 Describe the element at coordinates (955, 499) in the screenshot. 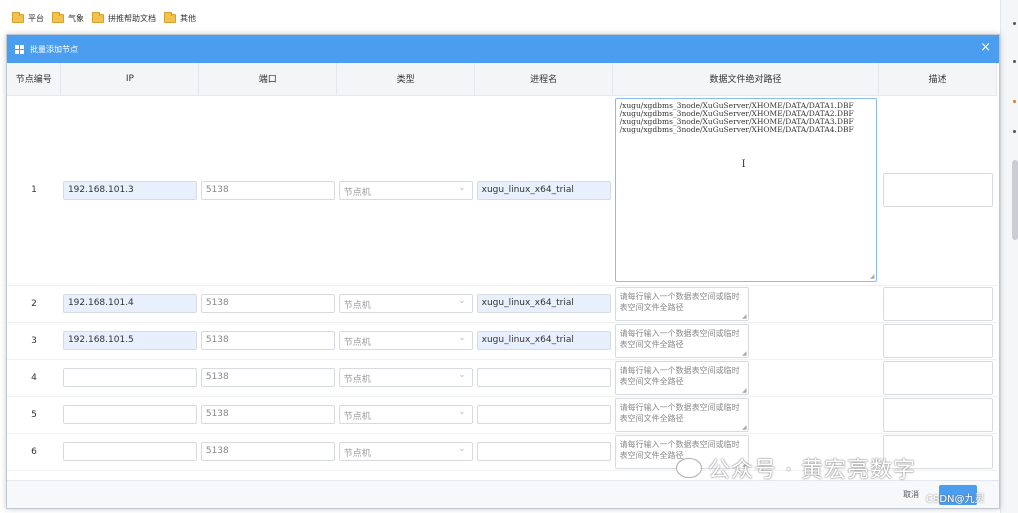

I see `csdn-watermark: CSDN@九灵` at that location.